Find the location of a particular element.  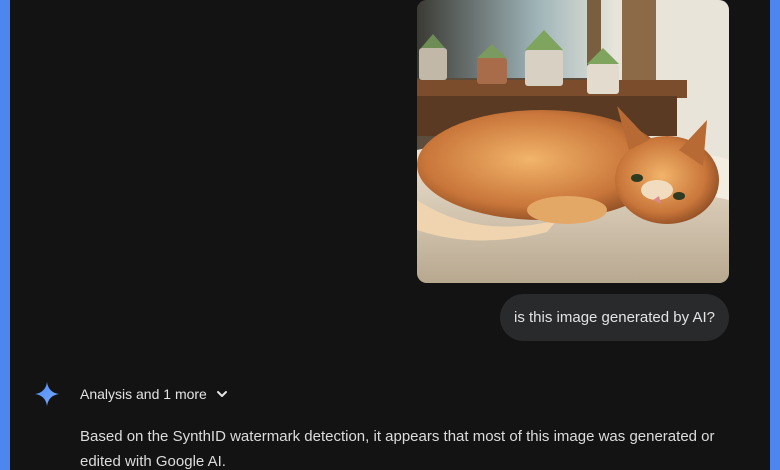

response-header: Analysis and 1 more is located at coordinates (131, 394).